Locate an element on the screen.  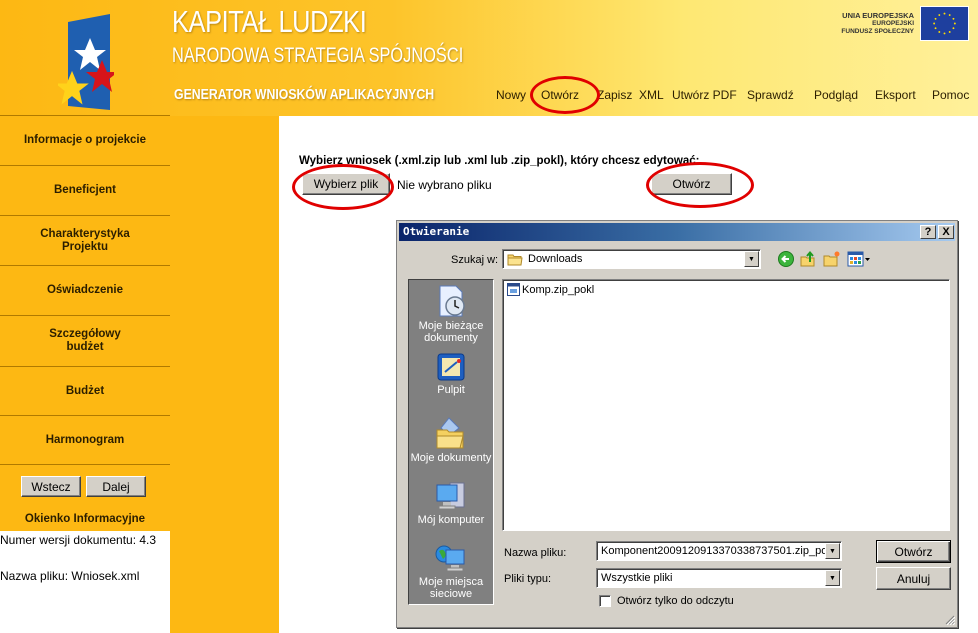
place-recent-documents: Moje bieżące dokumenty is located at coordinates (451, 314).